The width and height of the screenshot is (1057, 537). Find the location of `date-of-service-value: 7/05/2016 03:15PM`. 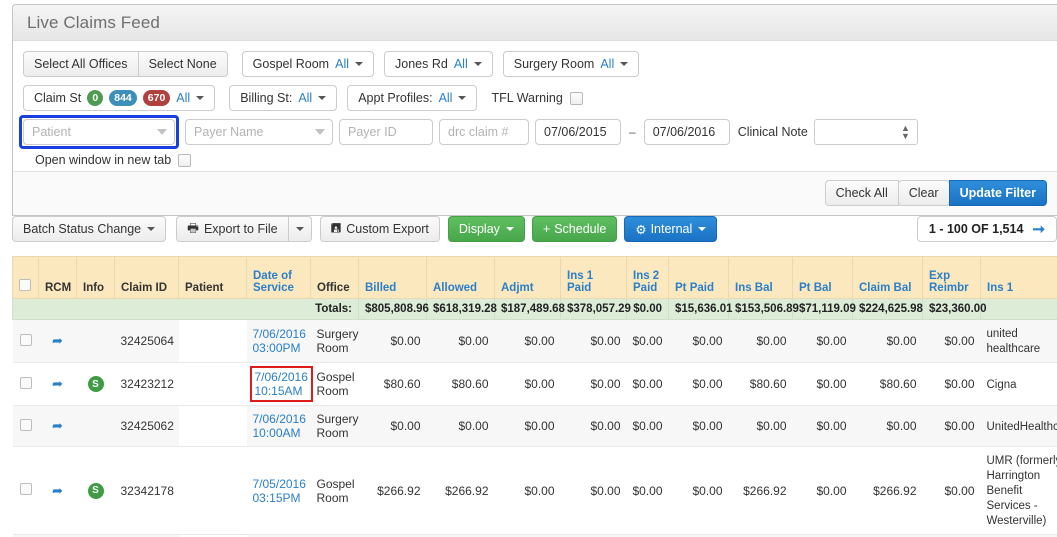

date-of-service-value: 7/05/2016 03:15PM is located at coordinates (279, 491).